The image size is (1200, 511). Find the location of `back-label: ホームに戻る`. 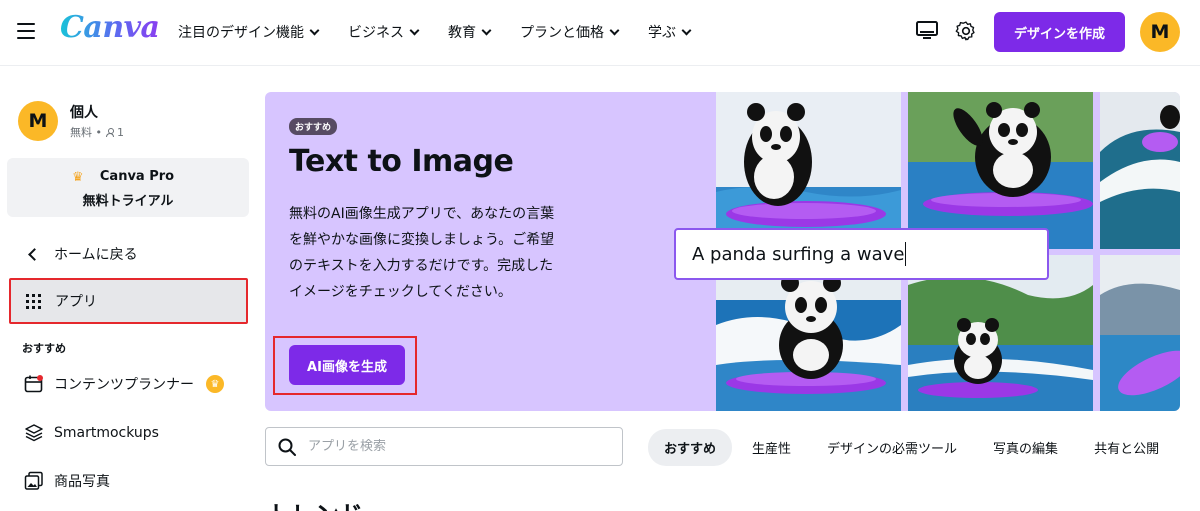

back-label: ホームに戻る is located at coordinates (96, 255).